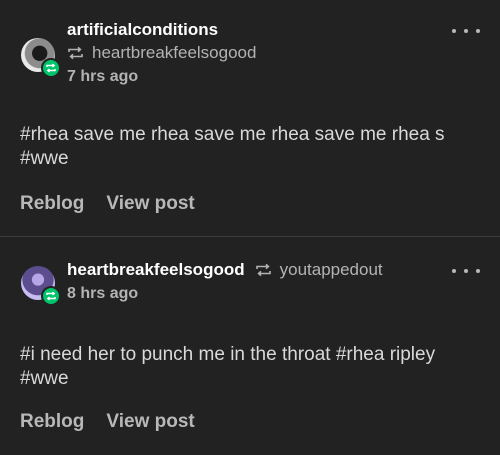 The image size is (500, 455). What do you see at coordinates (174, 52) in the screenshot?
I see `reblog-source-name: heartbreakfeelsogood` at bounding box center [174, 52].